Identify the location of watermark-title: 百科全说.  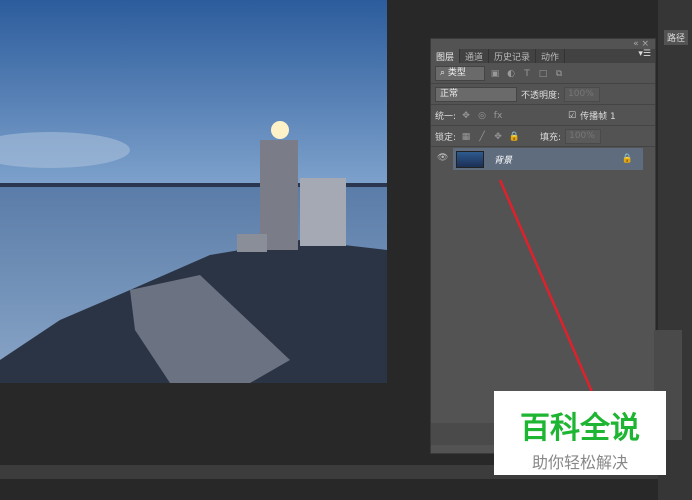
(580, 428).